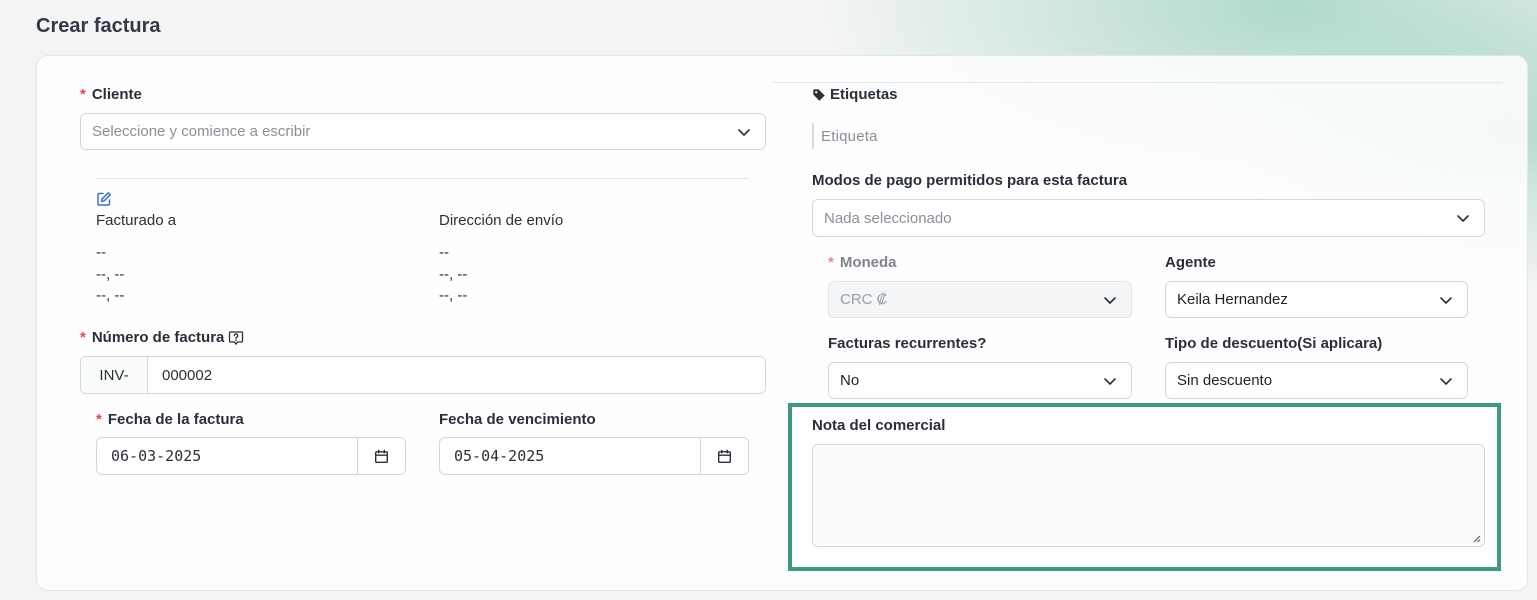 The width and height of the screenshot is (1537, 600). Describe the element at coordinates (1148, 218) in the screenshot. I see `payment-modes-select: Nada seleccionado` at that location.